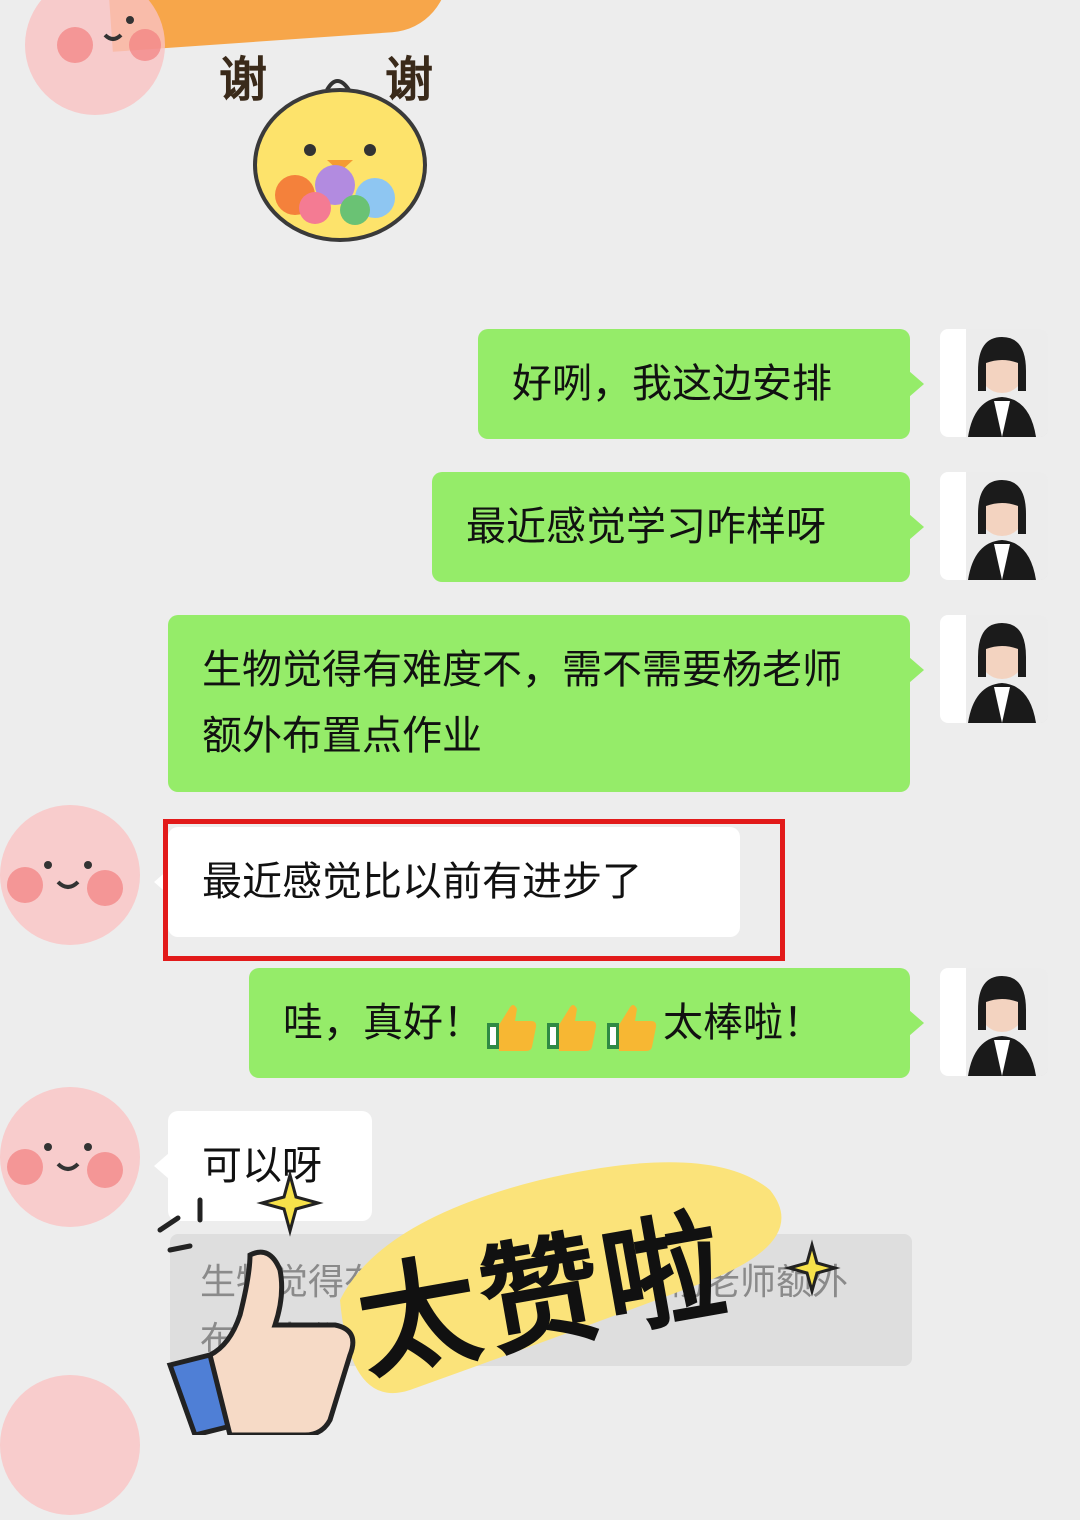 This screenshot has height=1520, width=1080. I want to click on message-text: 哇，真好！, so click(383, 1023).